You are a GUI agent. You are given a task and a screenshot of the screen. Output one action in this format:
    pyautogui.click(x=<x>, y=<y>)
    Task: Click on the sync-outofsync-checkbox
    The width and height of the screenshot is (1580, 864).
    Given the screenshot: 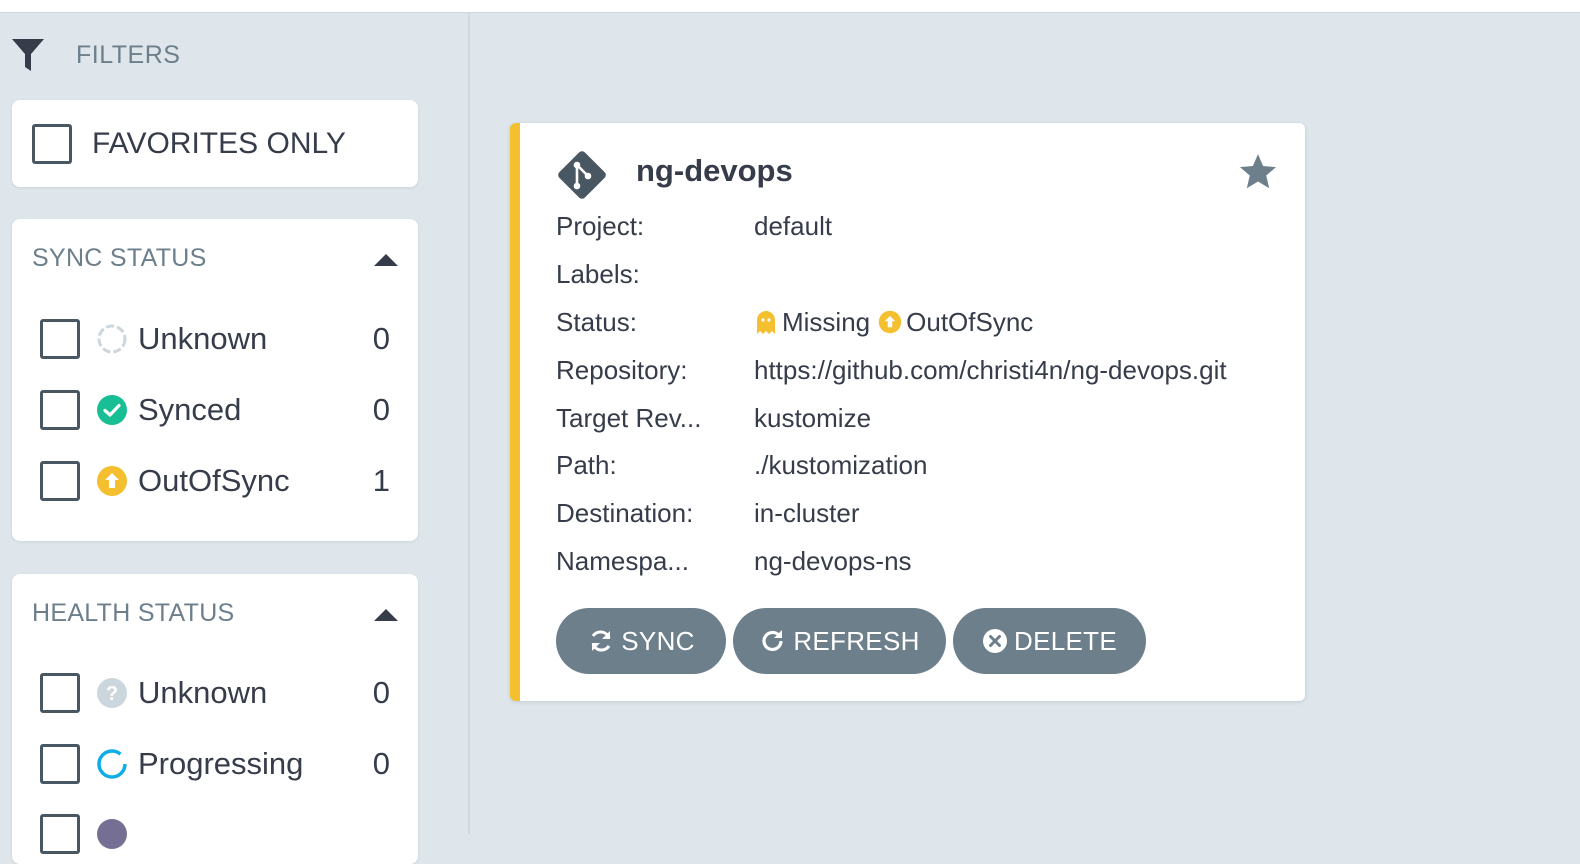 What is the action you would take?
    pyautogui.click(x=60, y=481)
    